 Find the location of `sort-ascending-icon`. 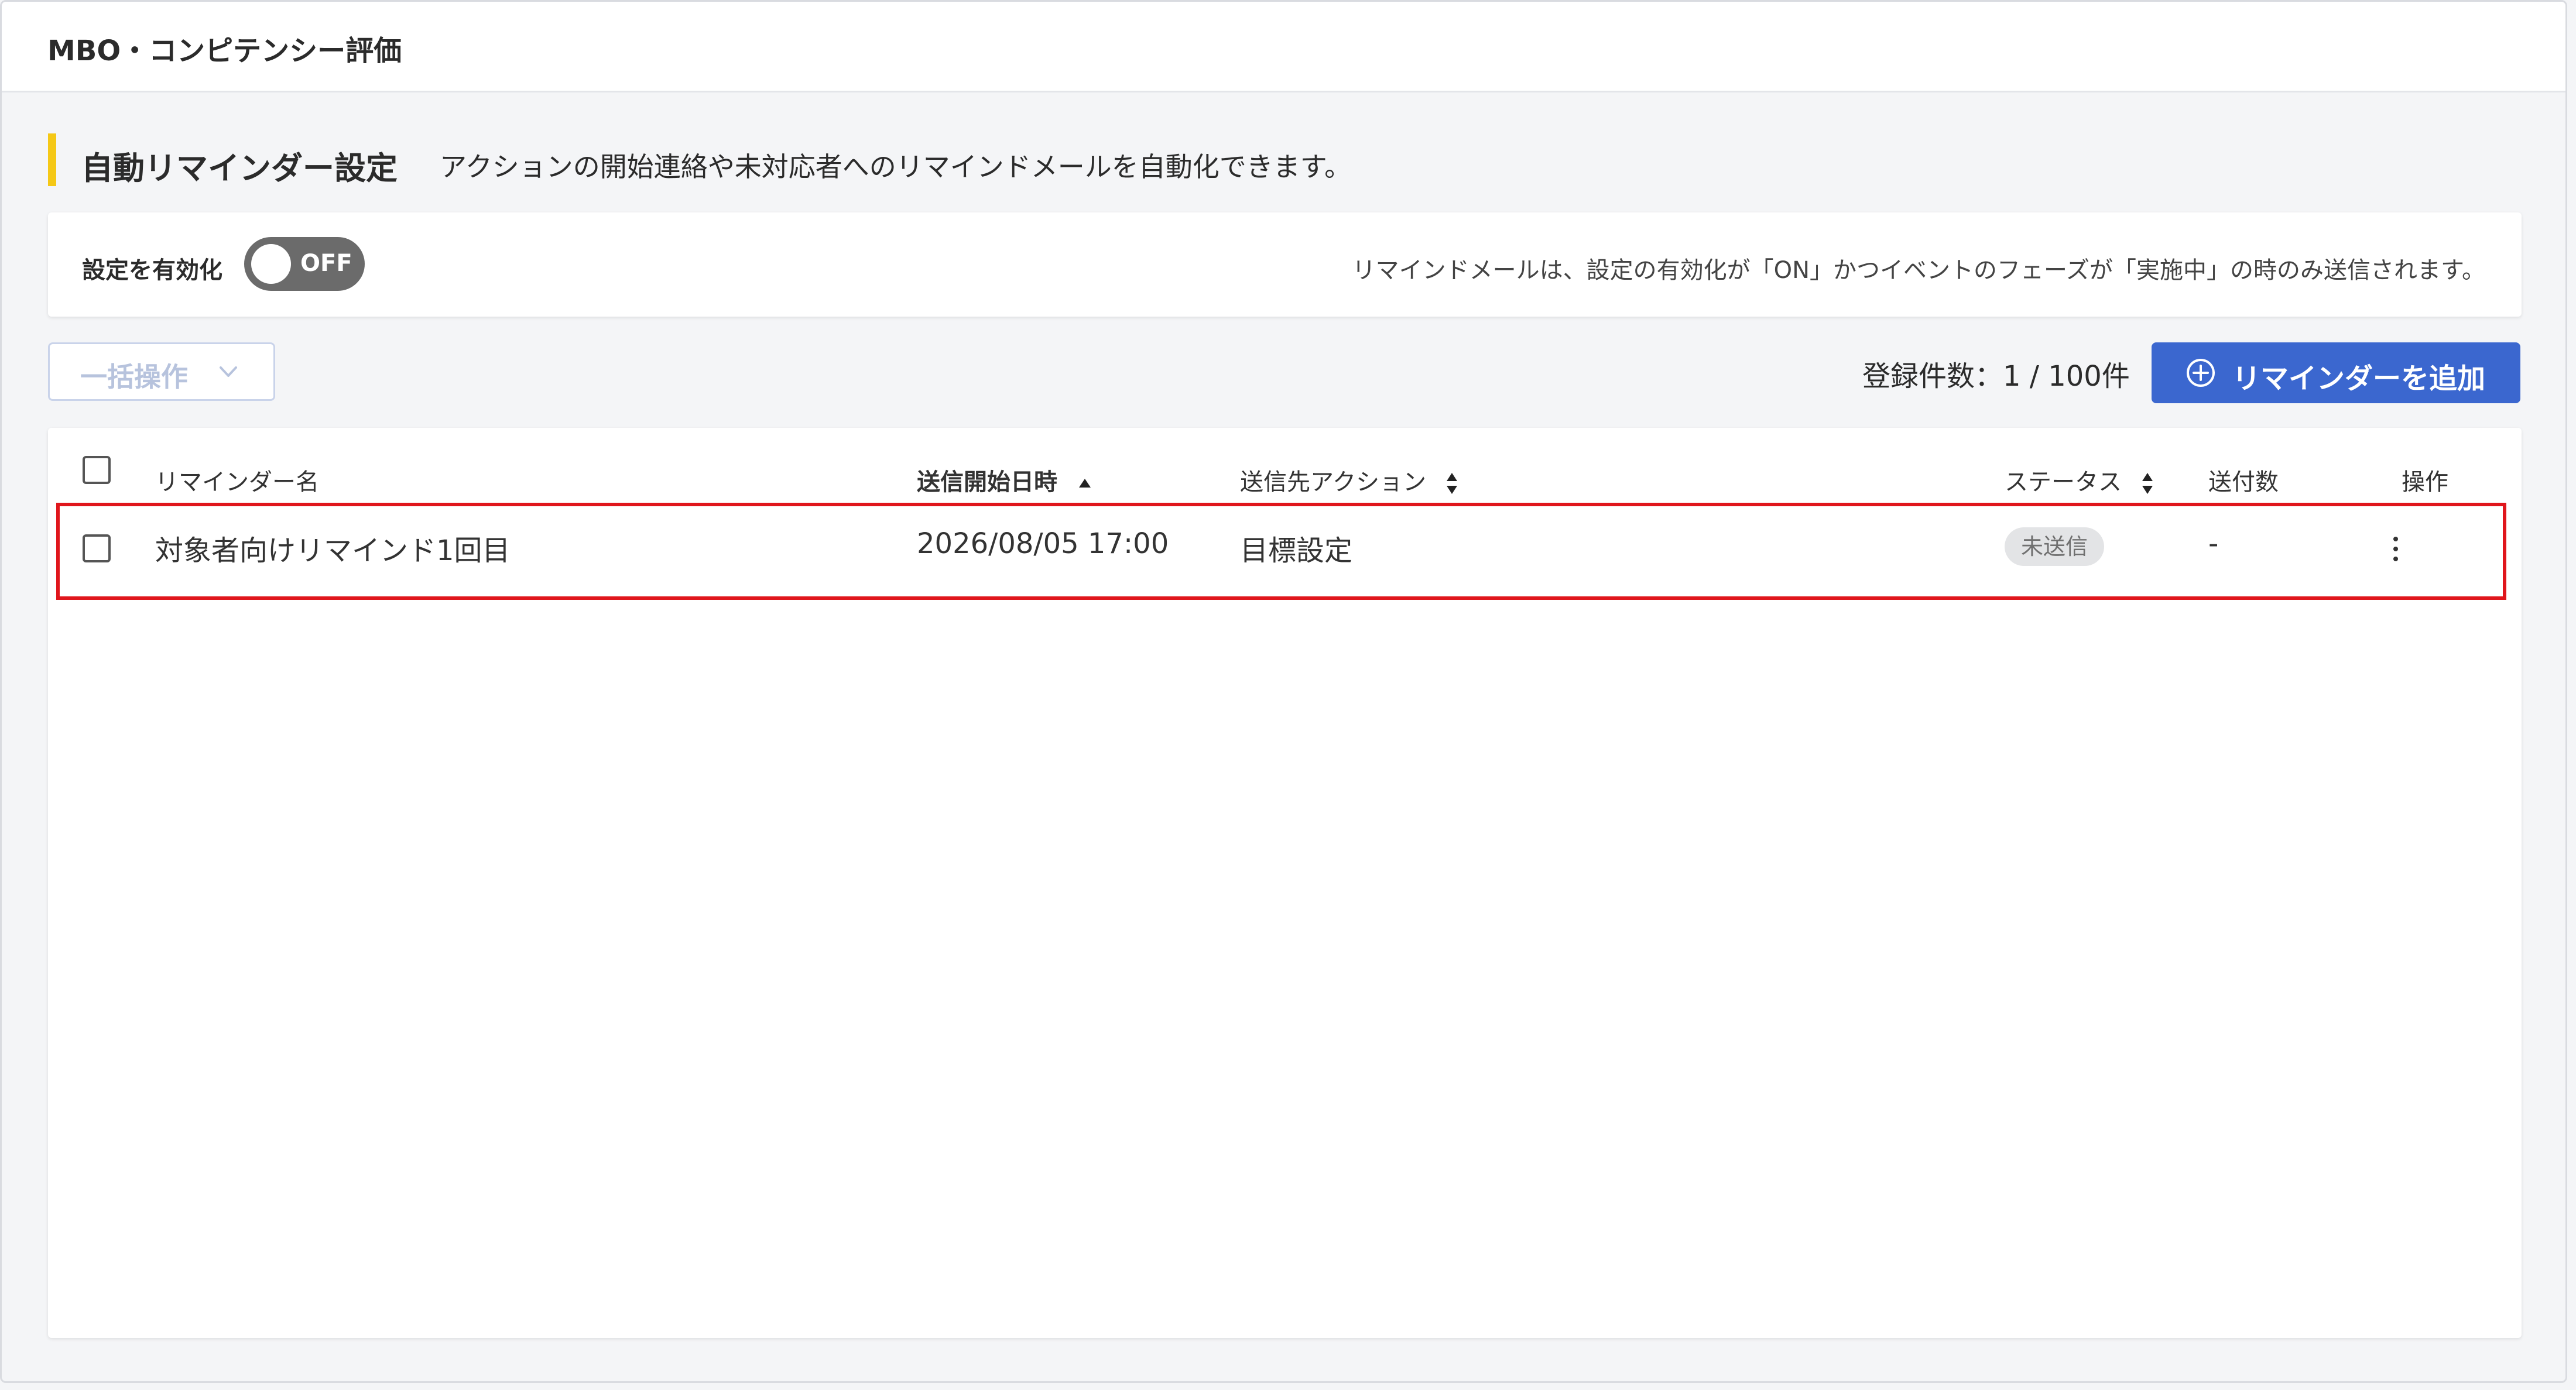

sort-ascending-icon is located at coordinates (1084, 483).